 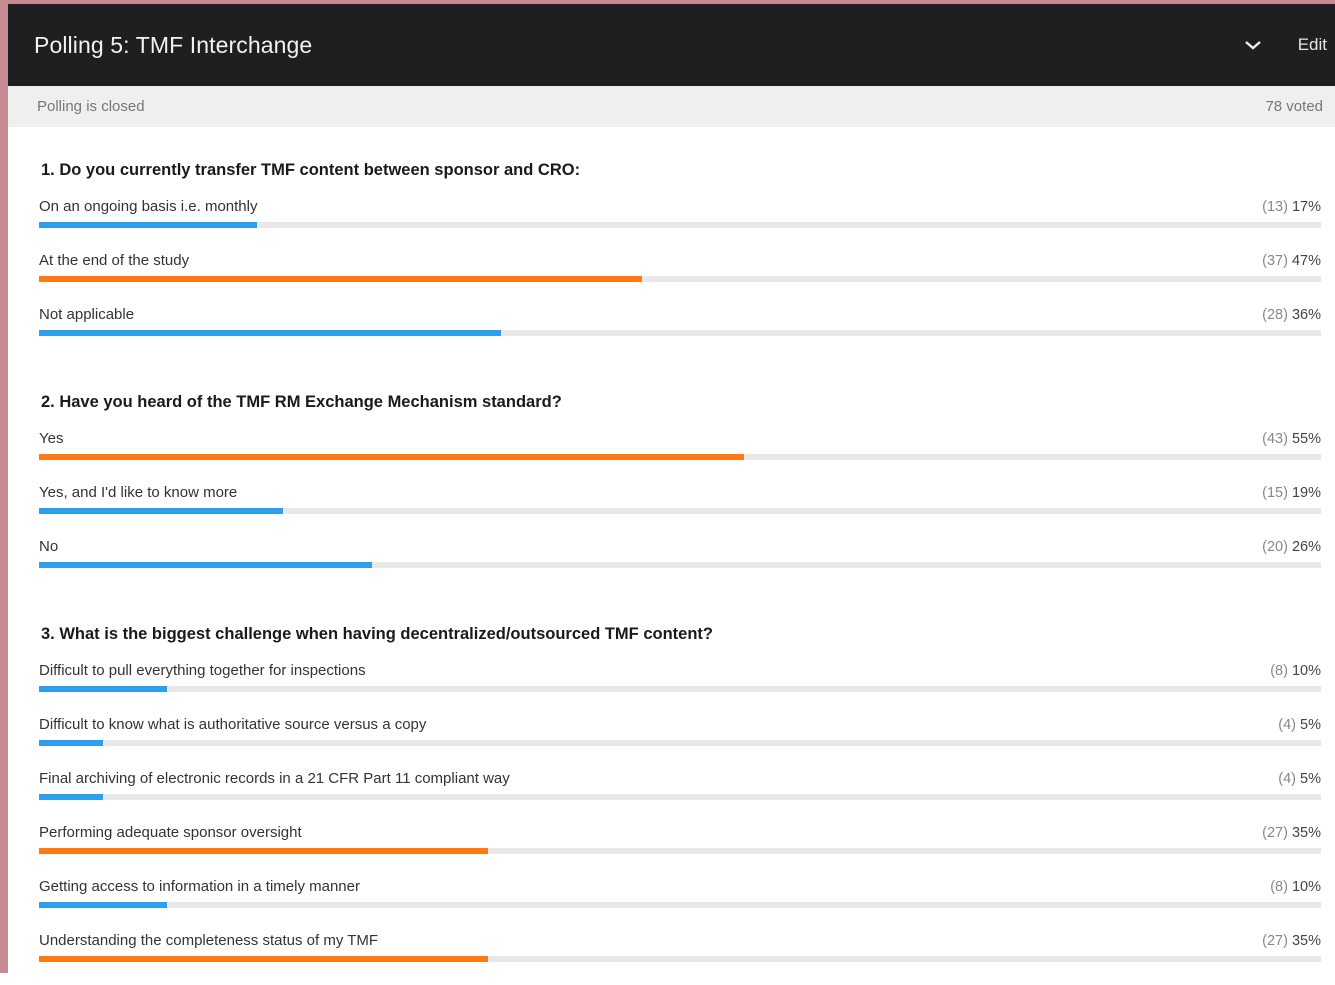 What do you see at coordinates (1294, 106) in the screenshot?
I see `vote-count: 78 voted` at bounding box center [1294, 106].